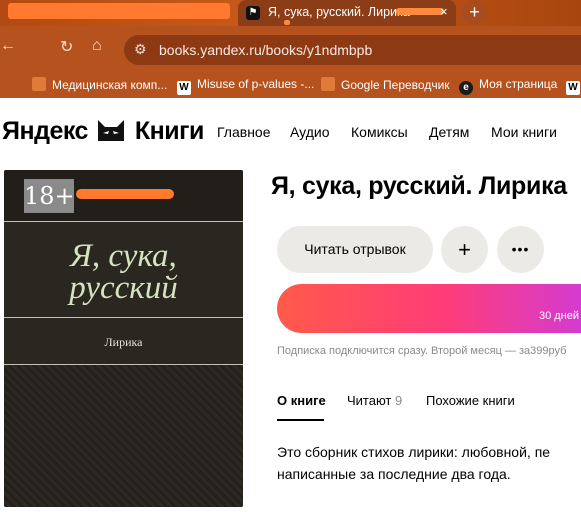 Image resolution: width=581 pixels, height=512 pixels. Describe the element at coordinates (379, 132) in the screenshot. I see `nav-comics: Комиксы` at that location.